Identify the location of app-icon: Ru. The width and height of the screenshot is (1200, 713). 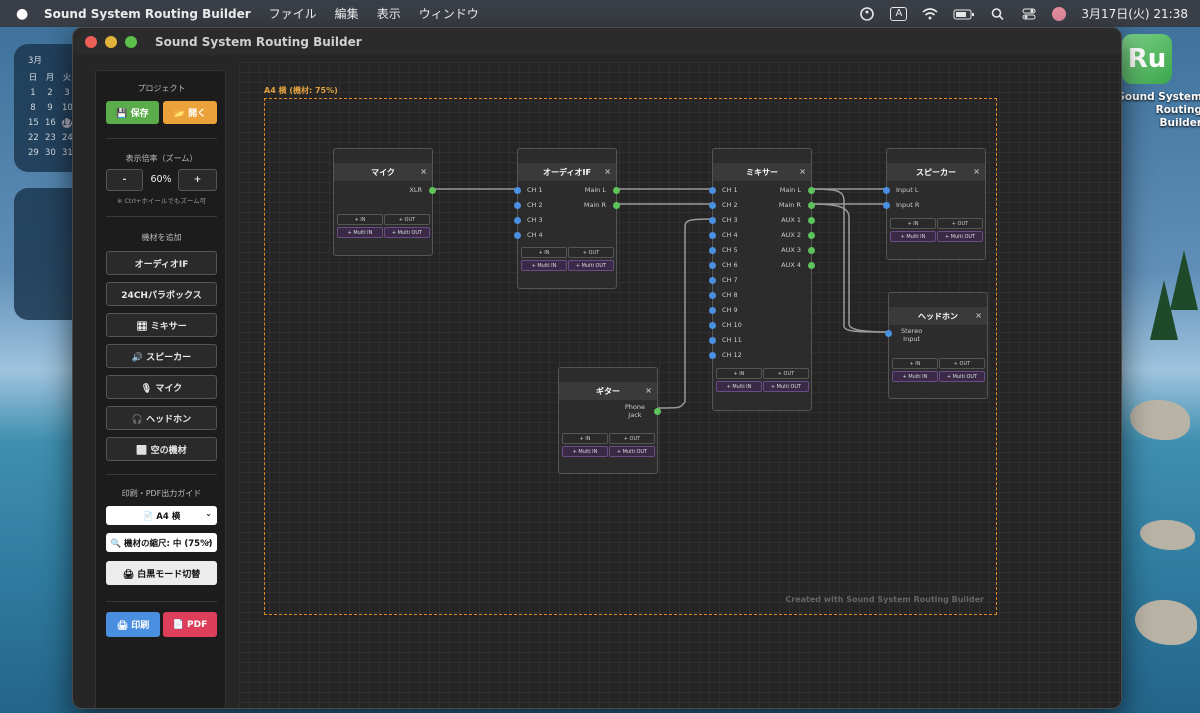
(1147, 59).